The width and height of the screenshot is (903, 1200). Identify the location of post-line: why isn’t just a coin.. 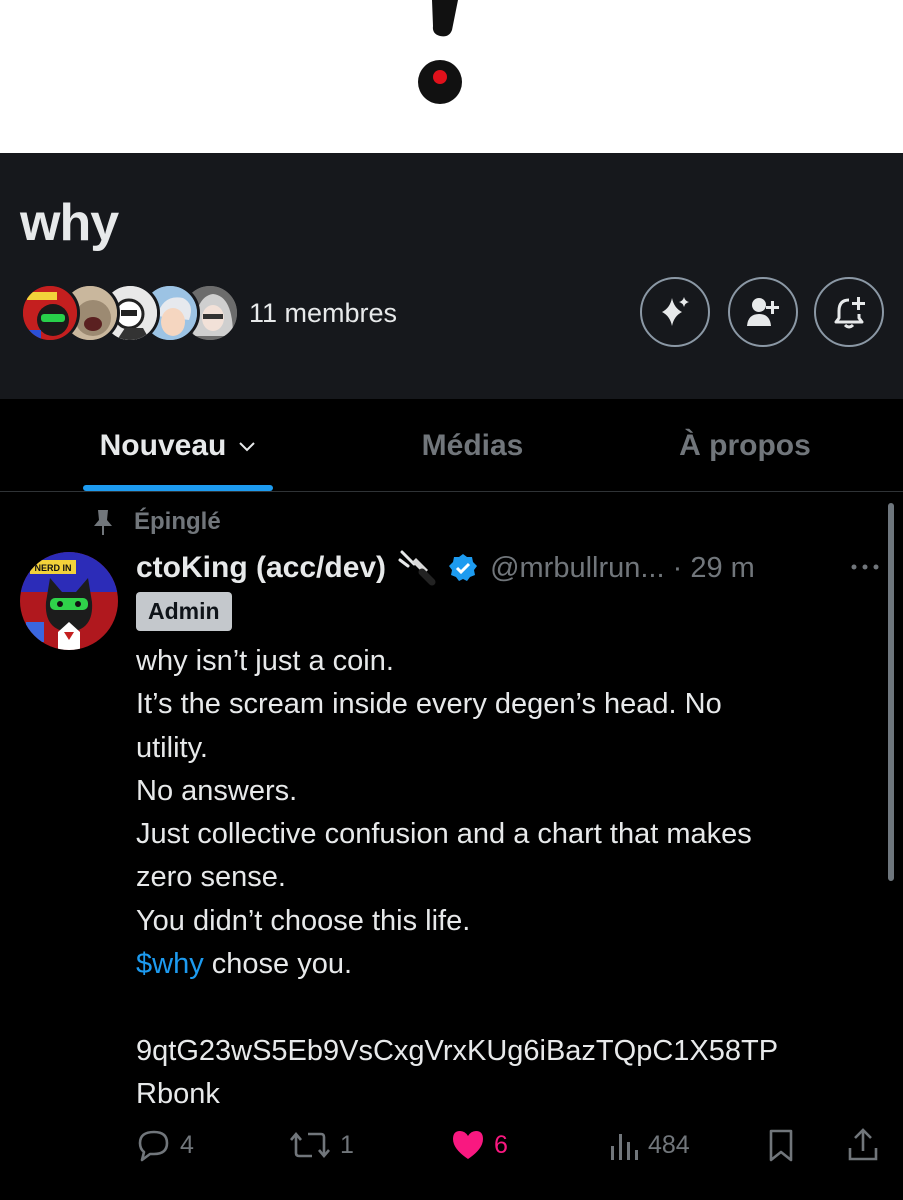
(265, 661).